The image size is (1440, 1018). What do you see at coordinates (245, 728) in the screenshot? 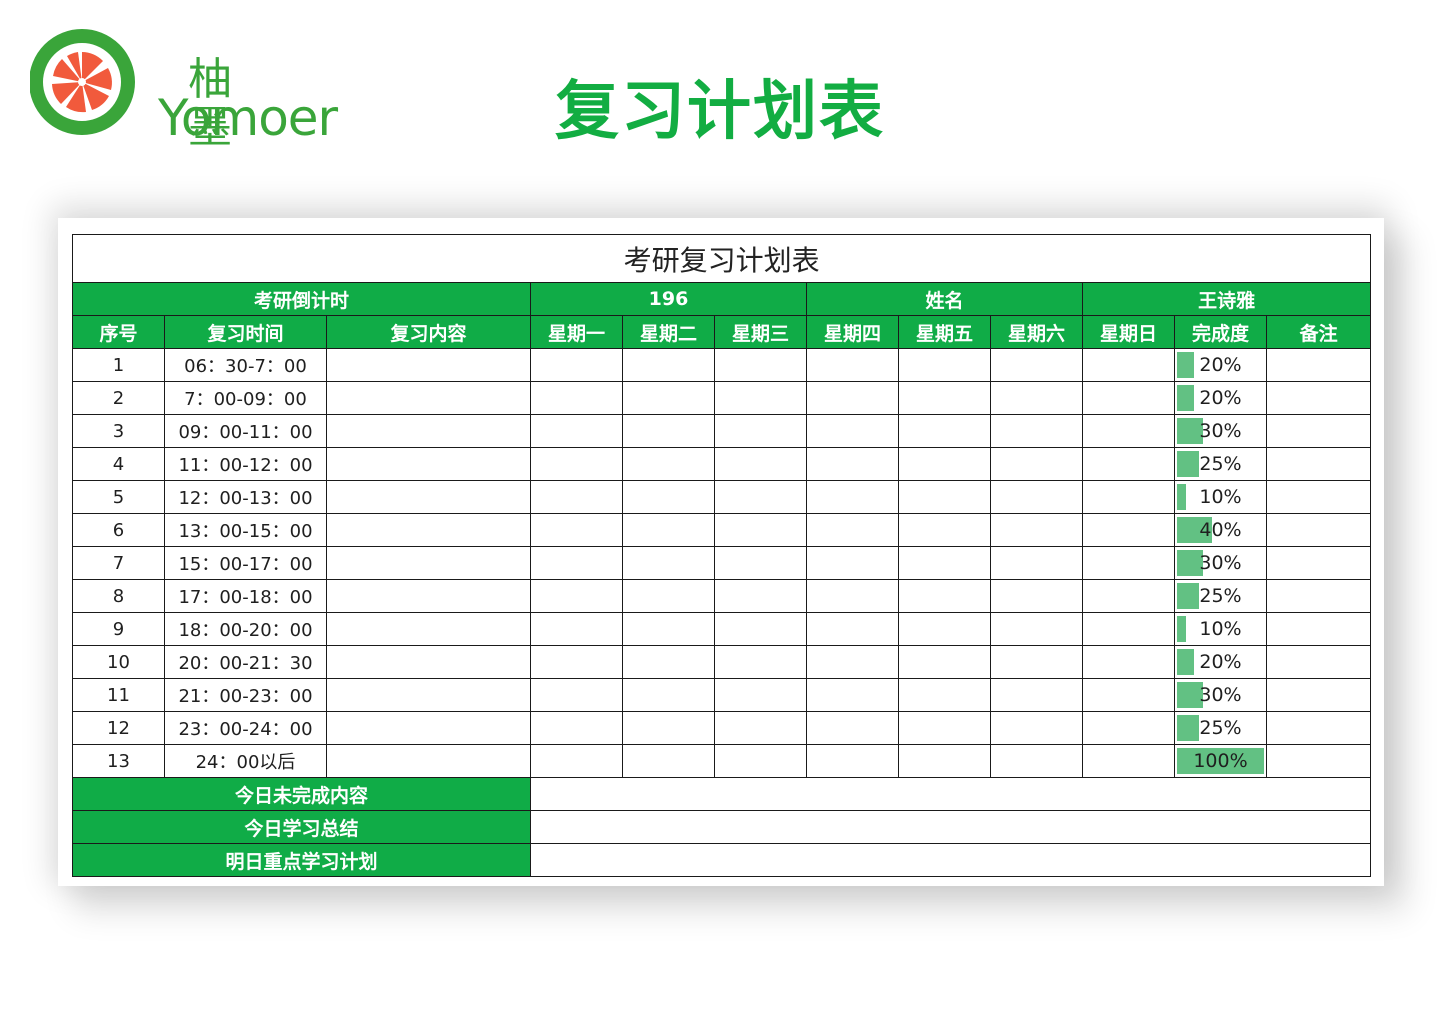
I see `row-time: 23：00-24：00` at bounding box center [245, 728].